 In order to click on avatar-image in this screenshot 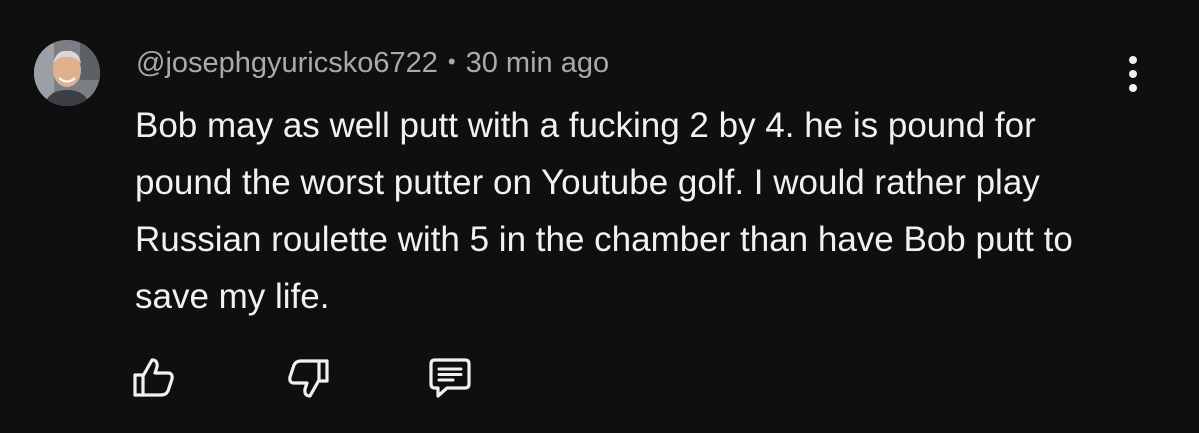, I will do `click(67, 73)`.